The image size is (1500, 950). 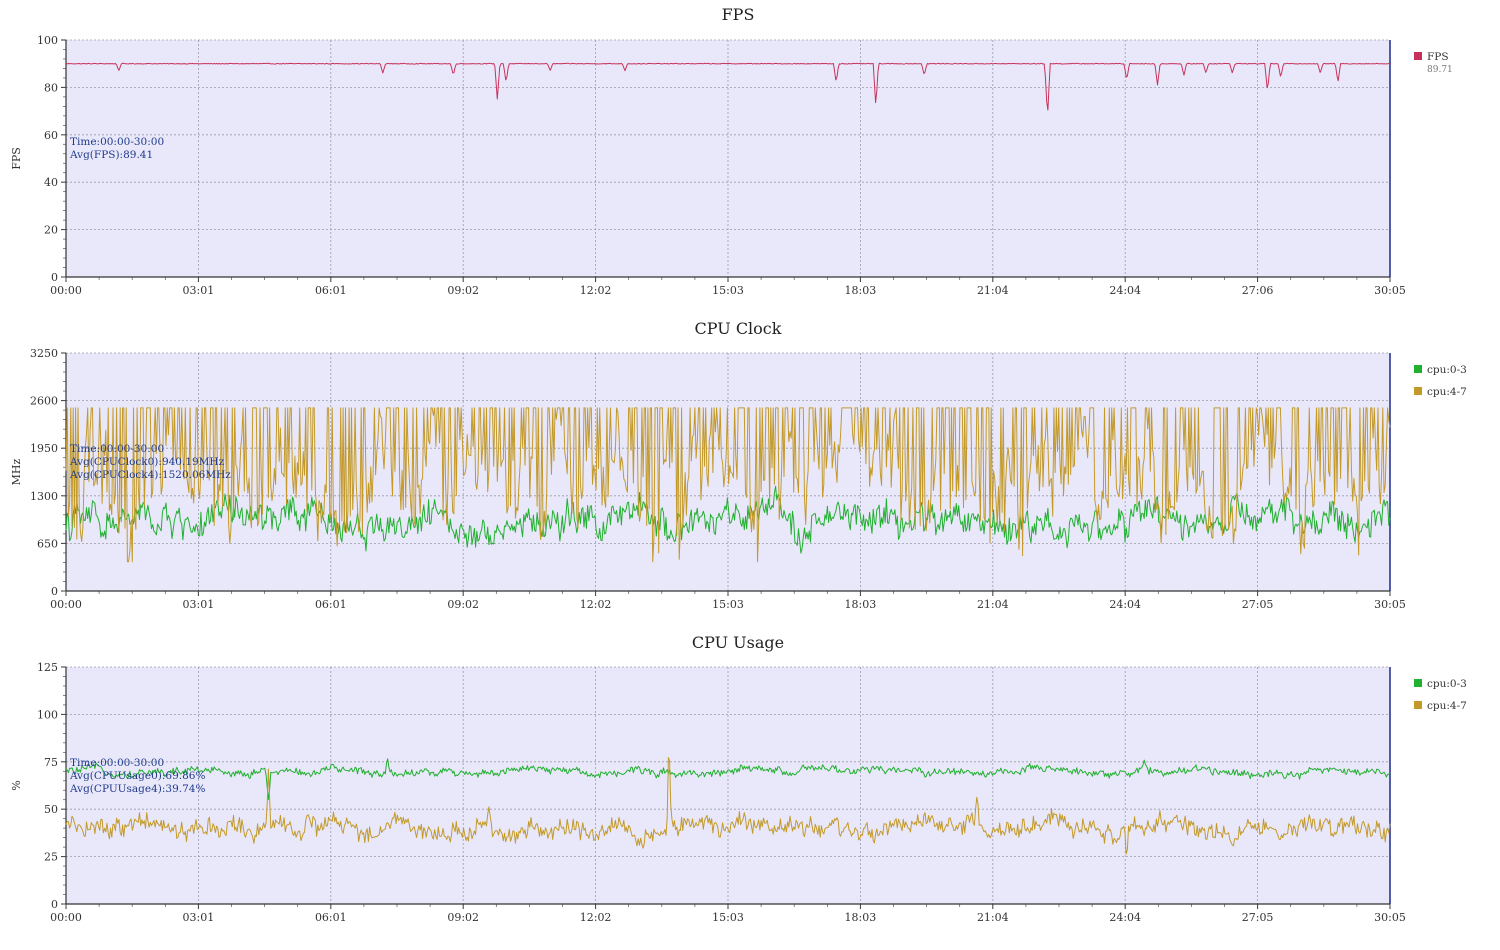 I want to click on y-tick-label: 75, so click(x=51, y=762).